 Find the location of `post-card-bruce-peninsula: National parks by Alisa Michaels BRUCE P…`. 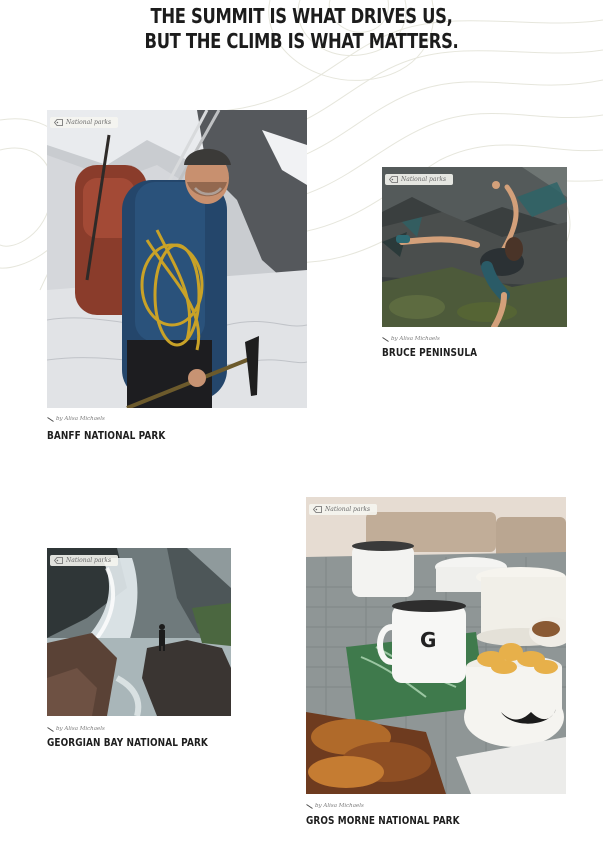

post-card-bruce-peninsula: National parks by Alisa Michaels BRUCE P… is located at coordinates (474, 266).